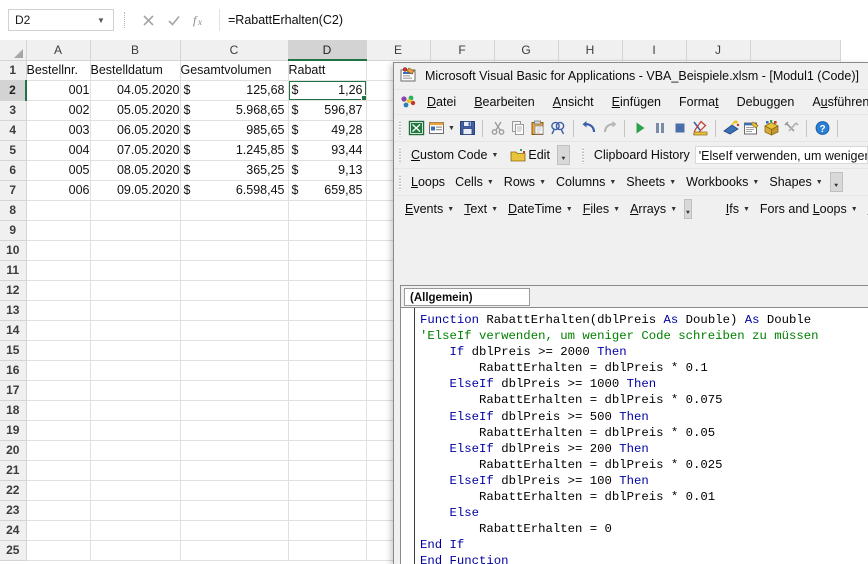 This screenshot has height=564, width=868. I want to click on cell-C6: $365,25, so click(234, 170).